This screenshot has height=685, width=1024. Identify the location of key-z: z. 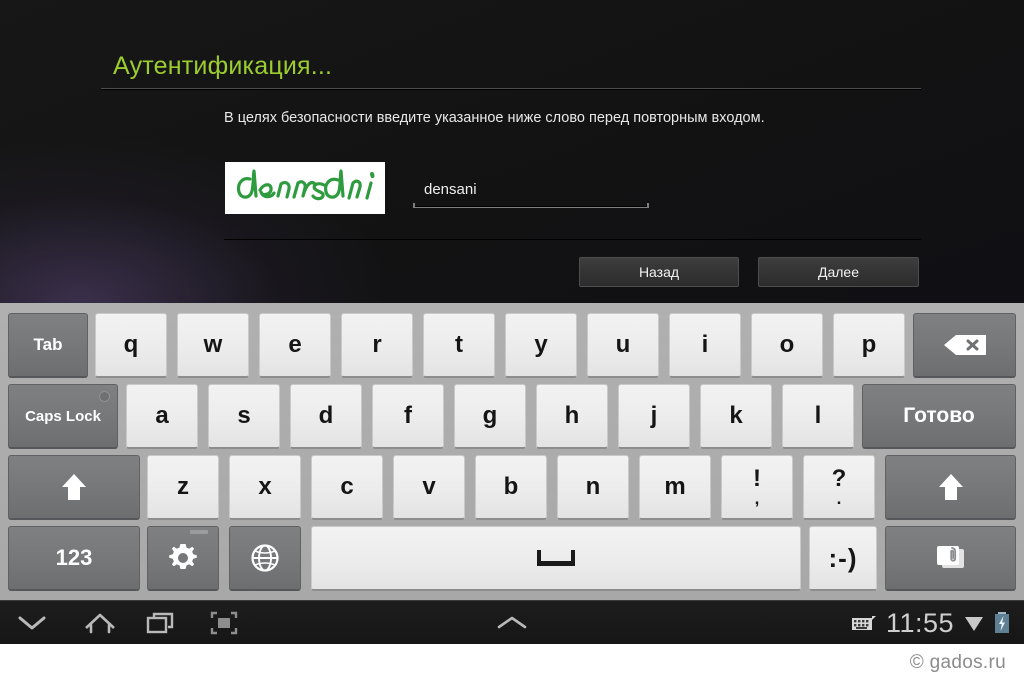
(183, 487).